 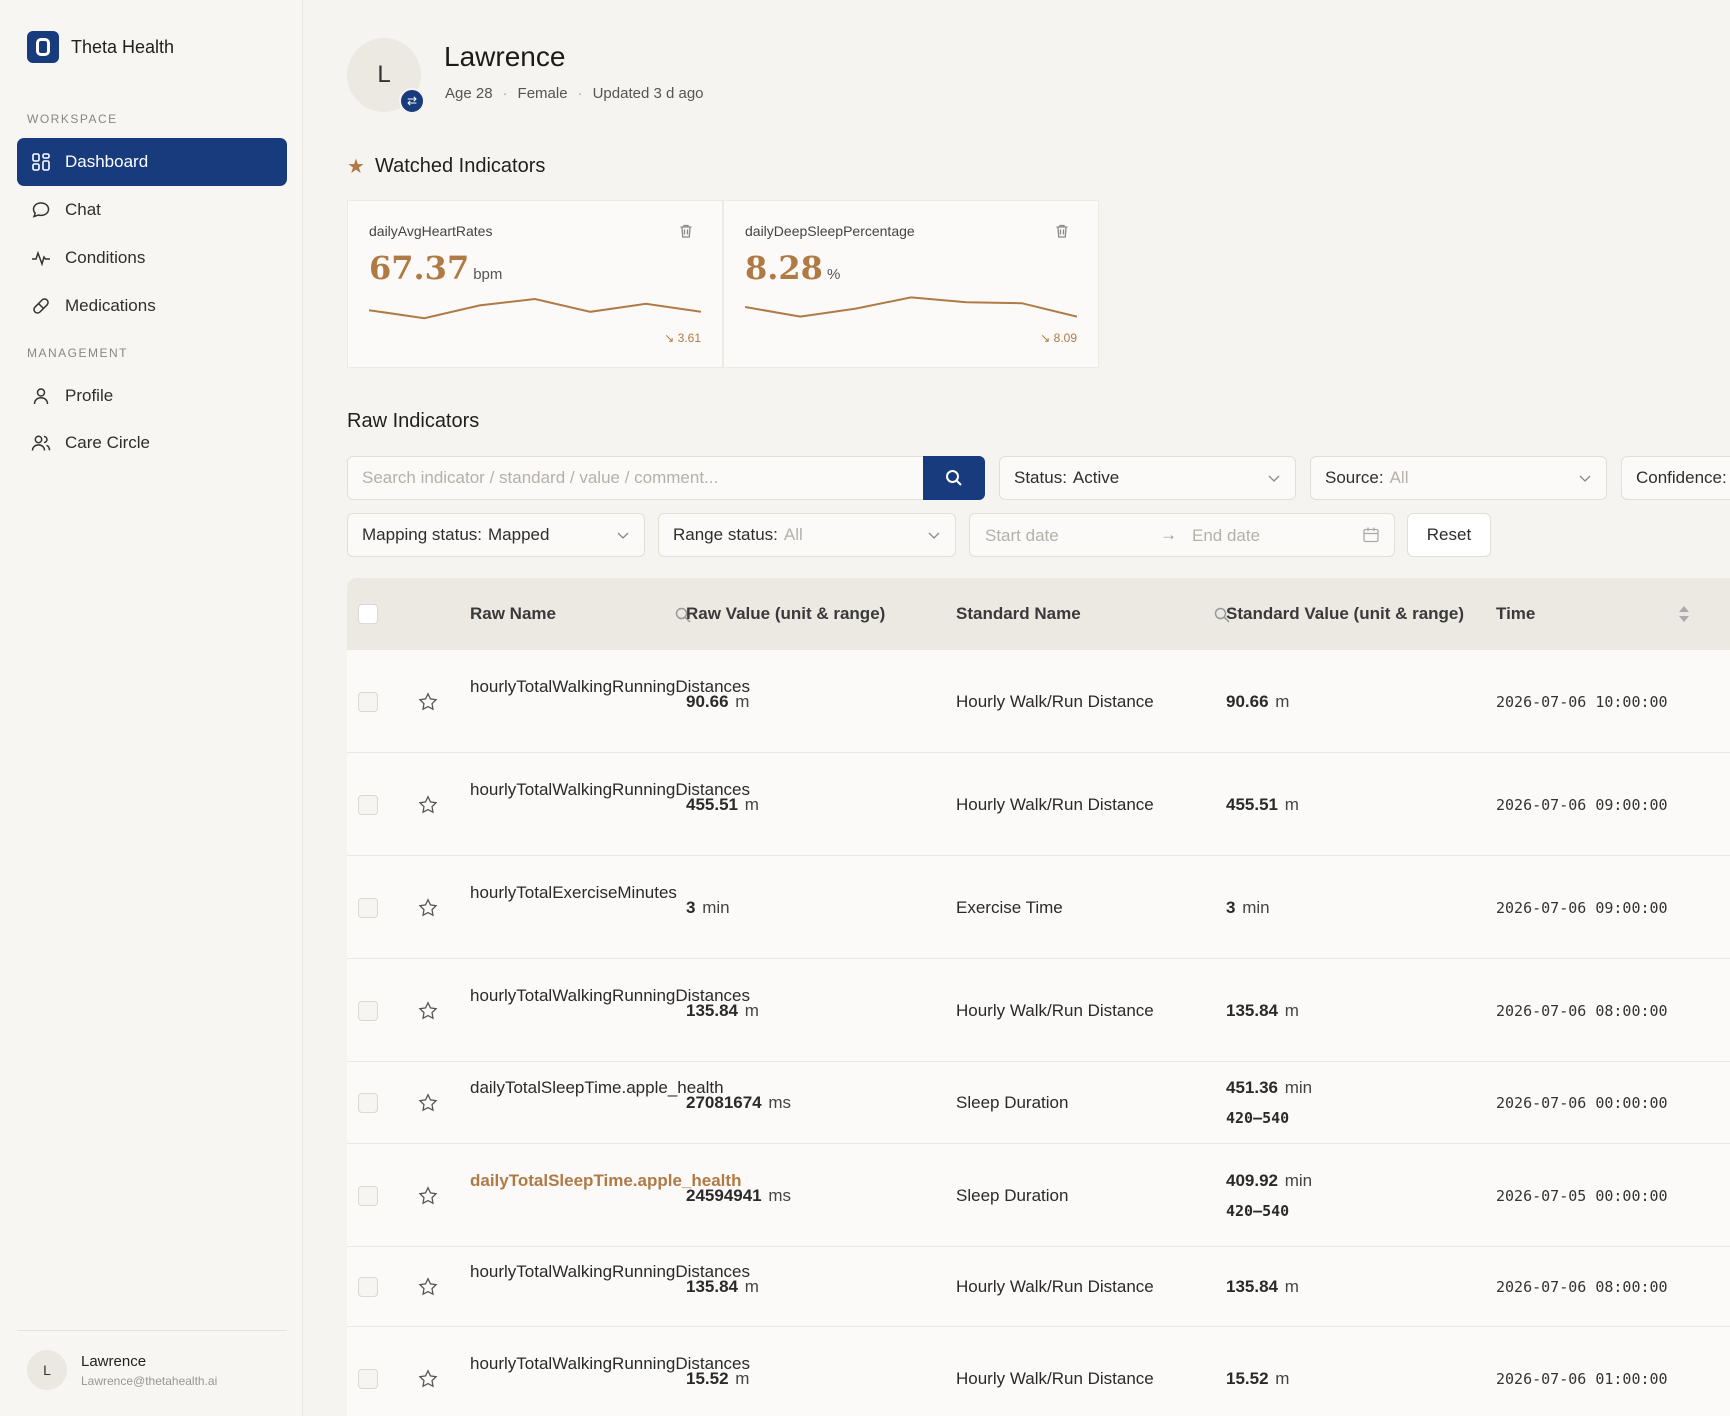 I want to click on start-date: Start date, so click(x=1022, y=536).